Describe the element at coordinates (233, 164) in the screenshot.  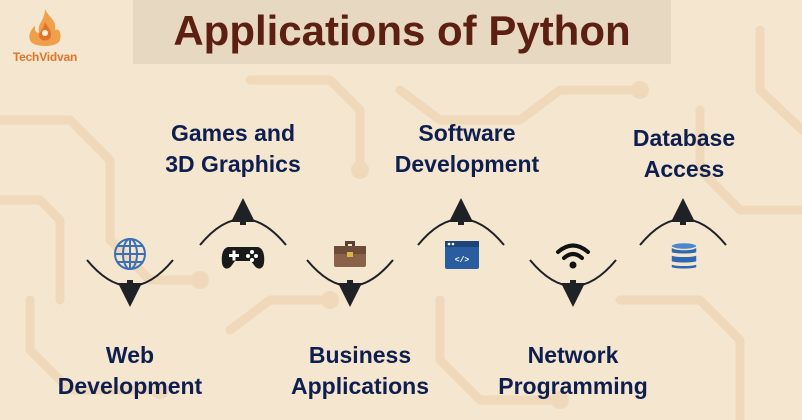
I see `label-line-2: 3D Graphics` at that location.